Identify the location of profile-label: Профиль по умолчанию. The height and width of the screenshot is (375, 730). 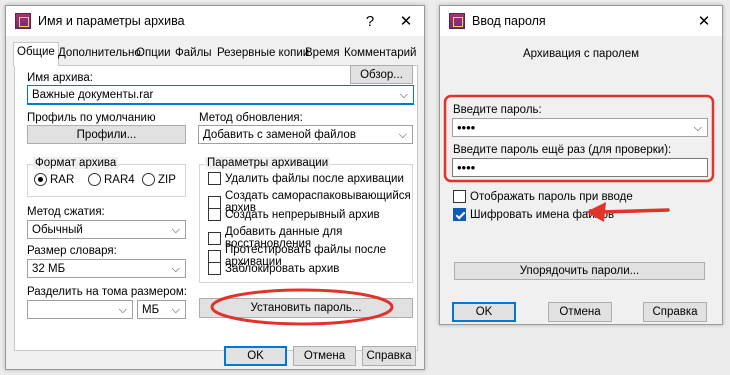
(91, 118).